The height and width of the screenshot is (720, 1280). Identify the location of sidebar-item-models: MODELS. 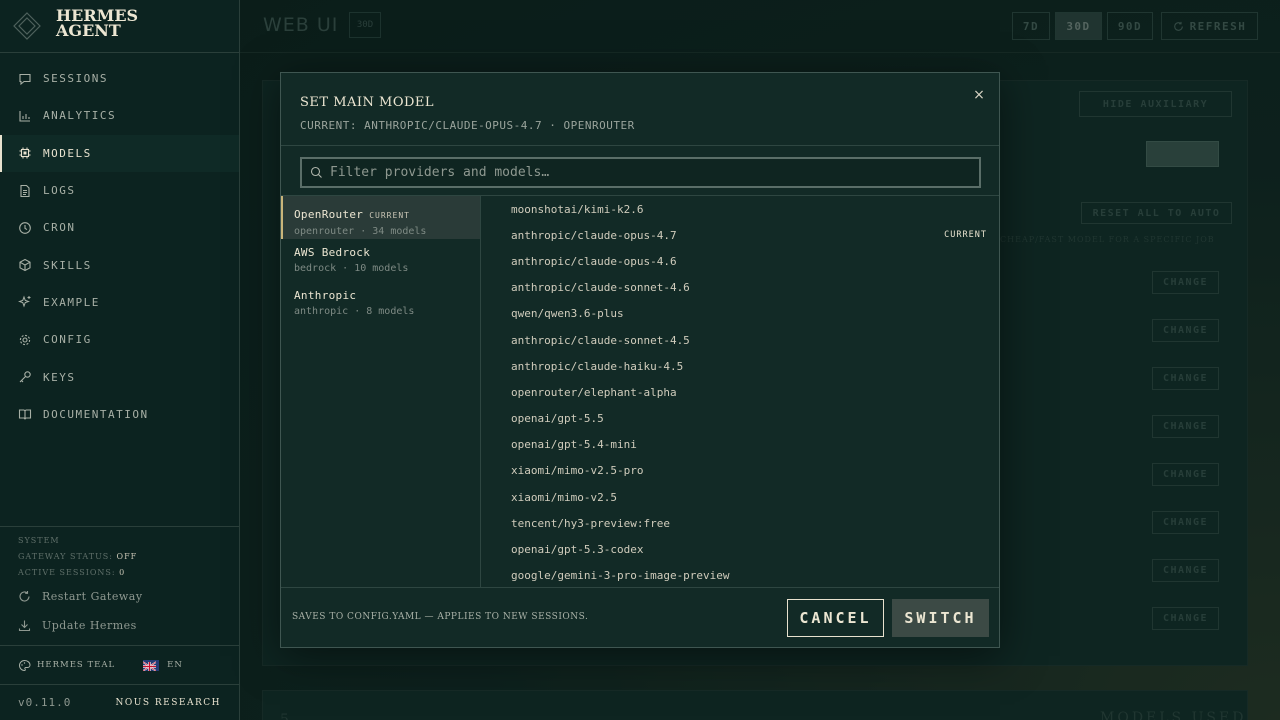
(119, 153).